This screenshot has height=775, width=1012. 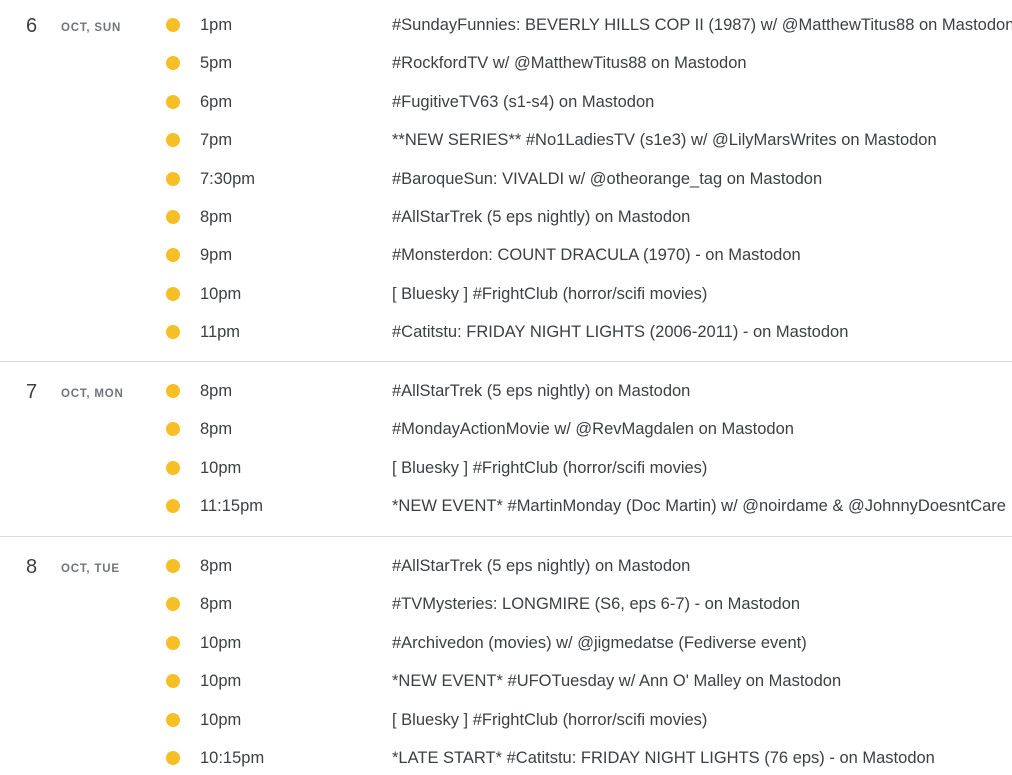 What do you see at coordinates (216, 25) in the screenshot?
I see `event-time: 1pm` at bounding box center [216, 25].